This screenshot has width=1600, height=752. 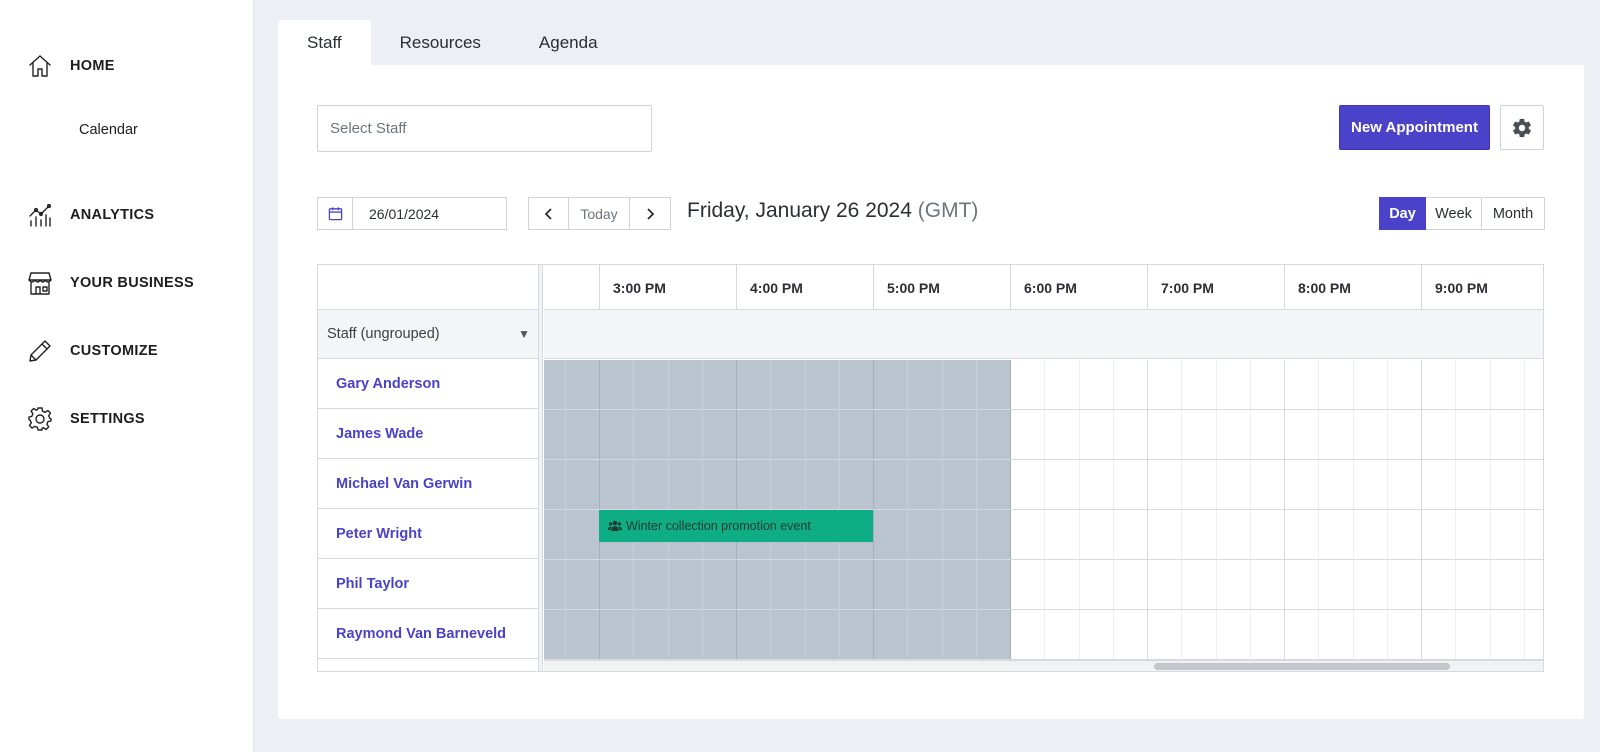 I want to click on date-navigation: Today, so click(x=599, y=213).